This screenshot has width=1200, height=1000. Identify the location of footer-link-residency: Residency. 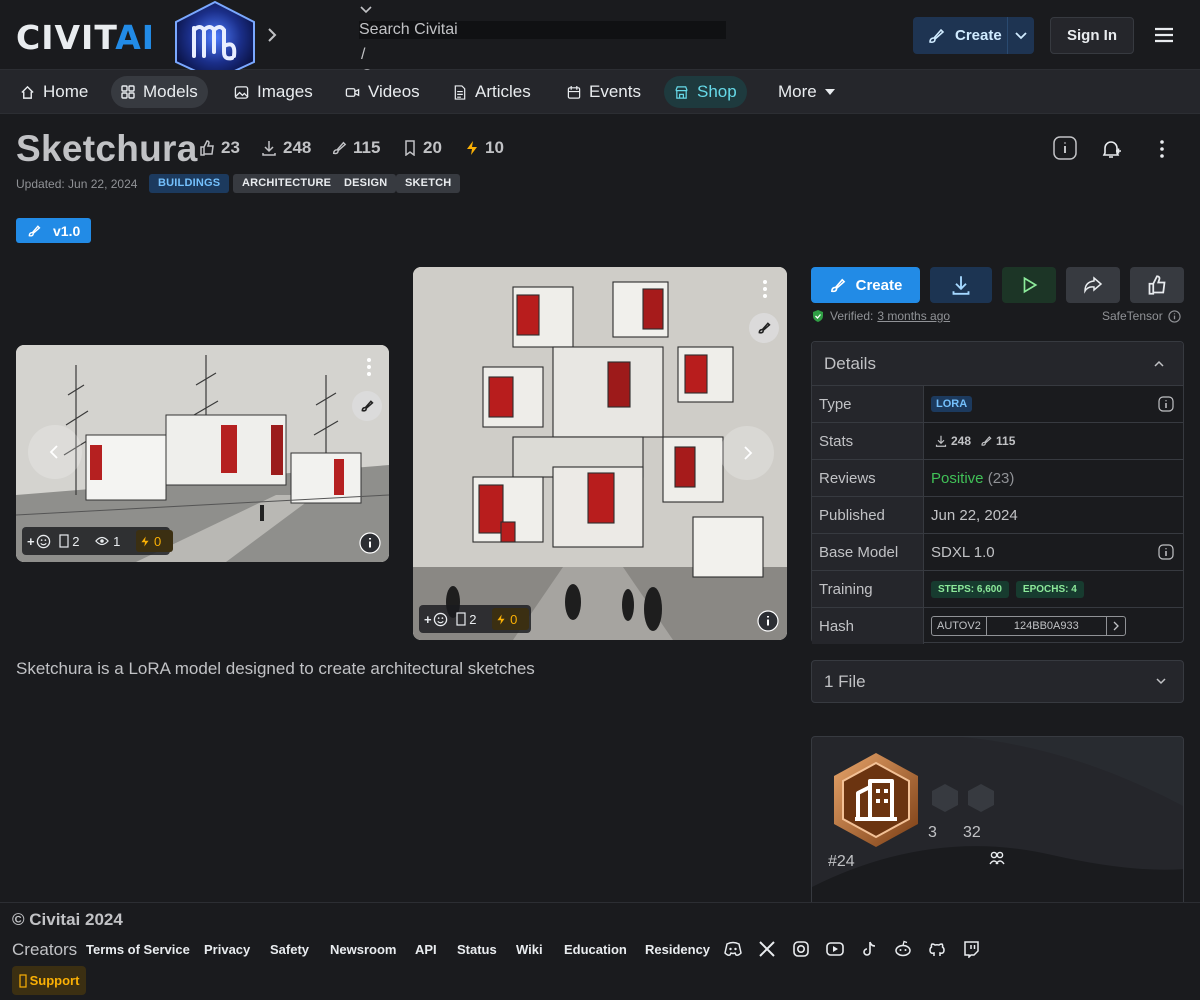
(677, 949).